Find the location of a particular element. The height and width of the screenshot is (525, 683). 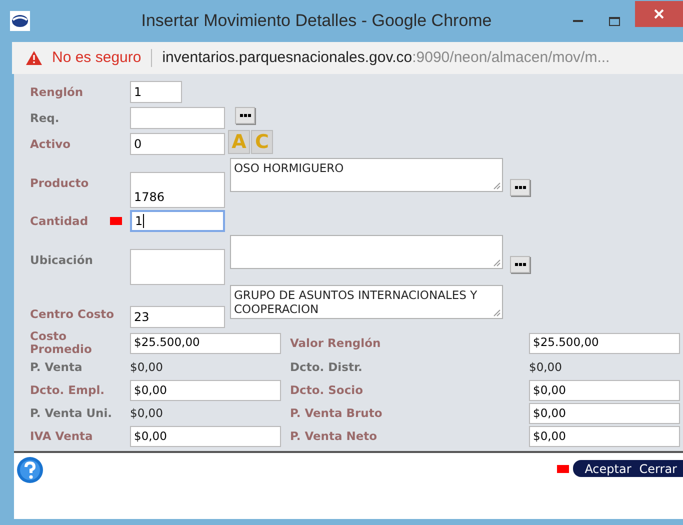

app-logo-icon is located at coordinates (20, 21).